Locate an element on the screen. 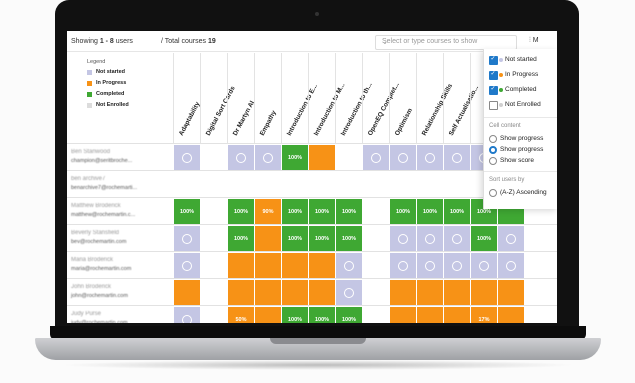  course-header: Digital Sort Cards is located at coordinates (218, 98).